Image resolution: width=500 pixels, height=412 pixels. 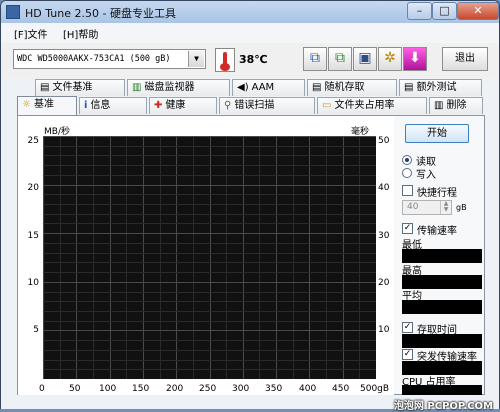 What do you see at coordinates (384, 236) in the screenshot?
I see `y-right-tick-label: 30` at bounding box center [384, 236].